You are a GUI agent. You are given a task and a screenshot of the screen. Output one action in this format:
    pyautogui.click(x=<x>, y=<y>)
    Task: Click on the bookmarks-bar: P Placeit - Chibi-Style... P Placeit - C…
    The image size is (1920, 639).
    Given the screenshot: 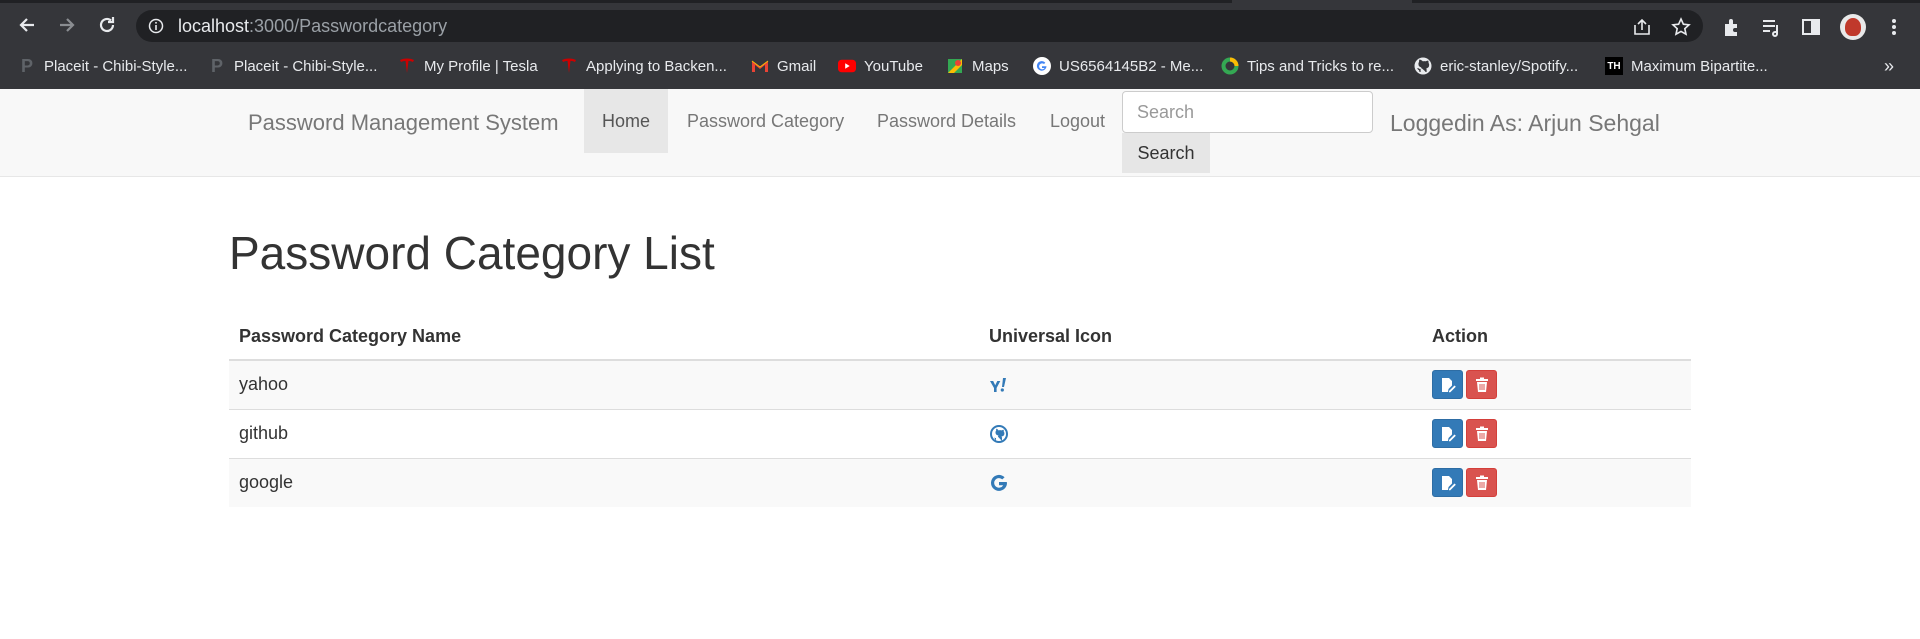 What is the action you would take?
    pyautogui.click(x=960, y=66)
    